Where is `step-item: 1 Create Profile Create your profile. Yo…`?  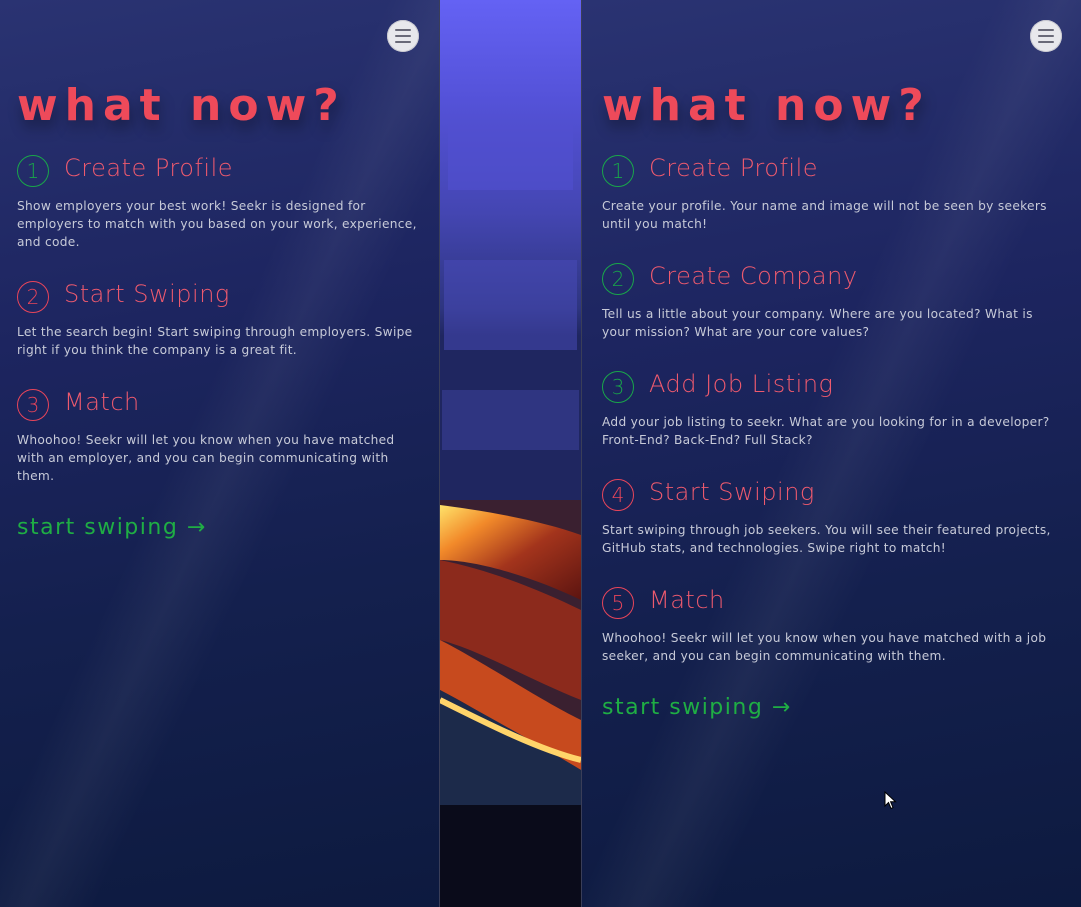
step-item: 1 Create Profile Create your profile. Yo… is located at coordinates (829, 208).